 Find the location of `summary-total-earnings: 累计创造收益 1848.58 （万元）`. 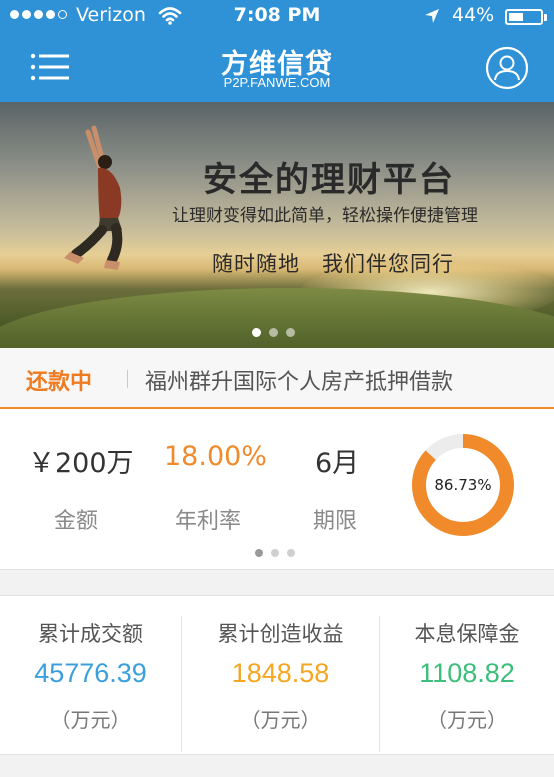

summary-total-earnings: 累计创造收益 1848.58 （万元） is located at coordinates (280, 675).